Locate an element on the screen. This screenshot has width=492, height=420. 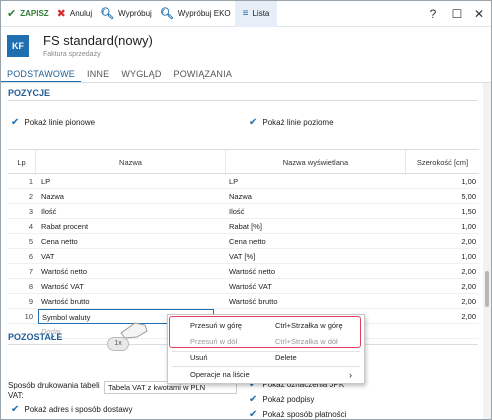
cell-display-name: Wartość brutto is located at coordinates (317, 301).